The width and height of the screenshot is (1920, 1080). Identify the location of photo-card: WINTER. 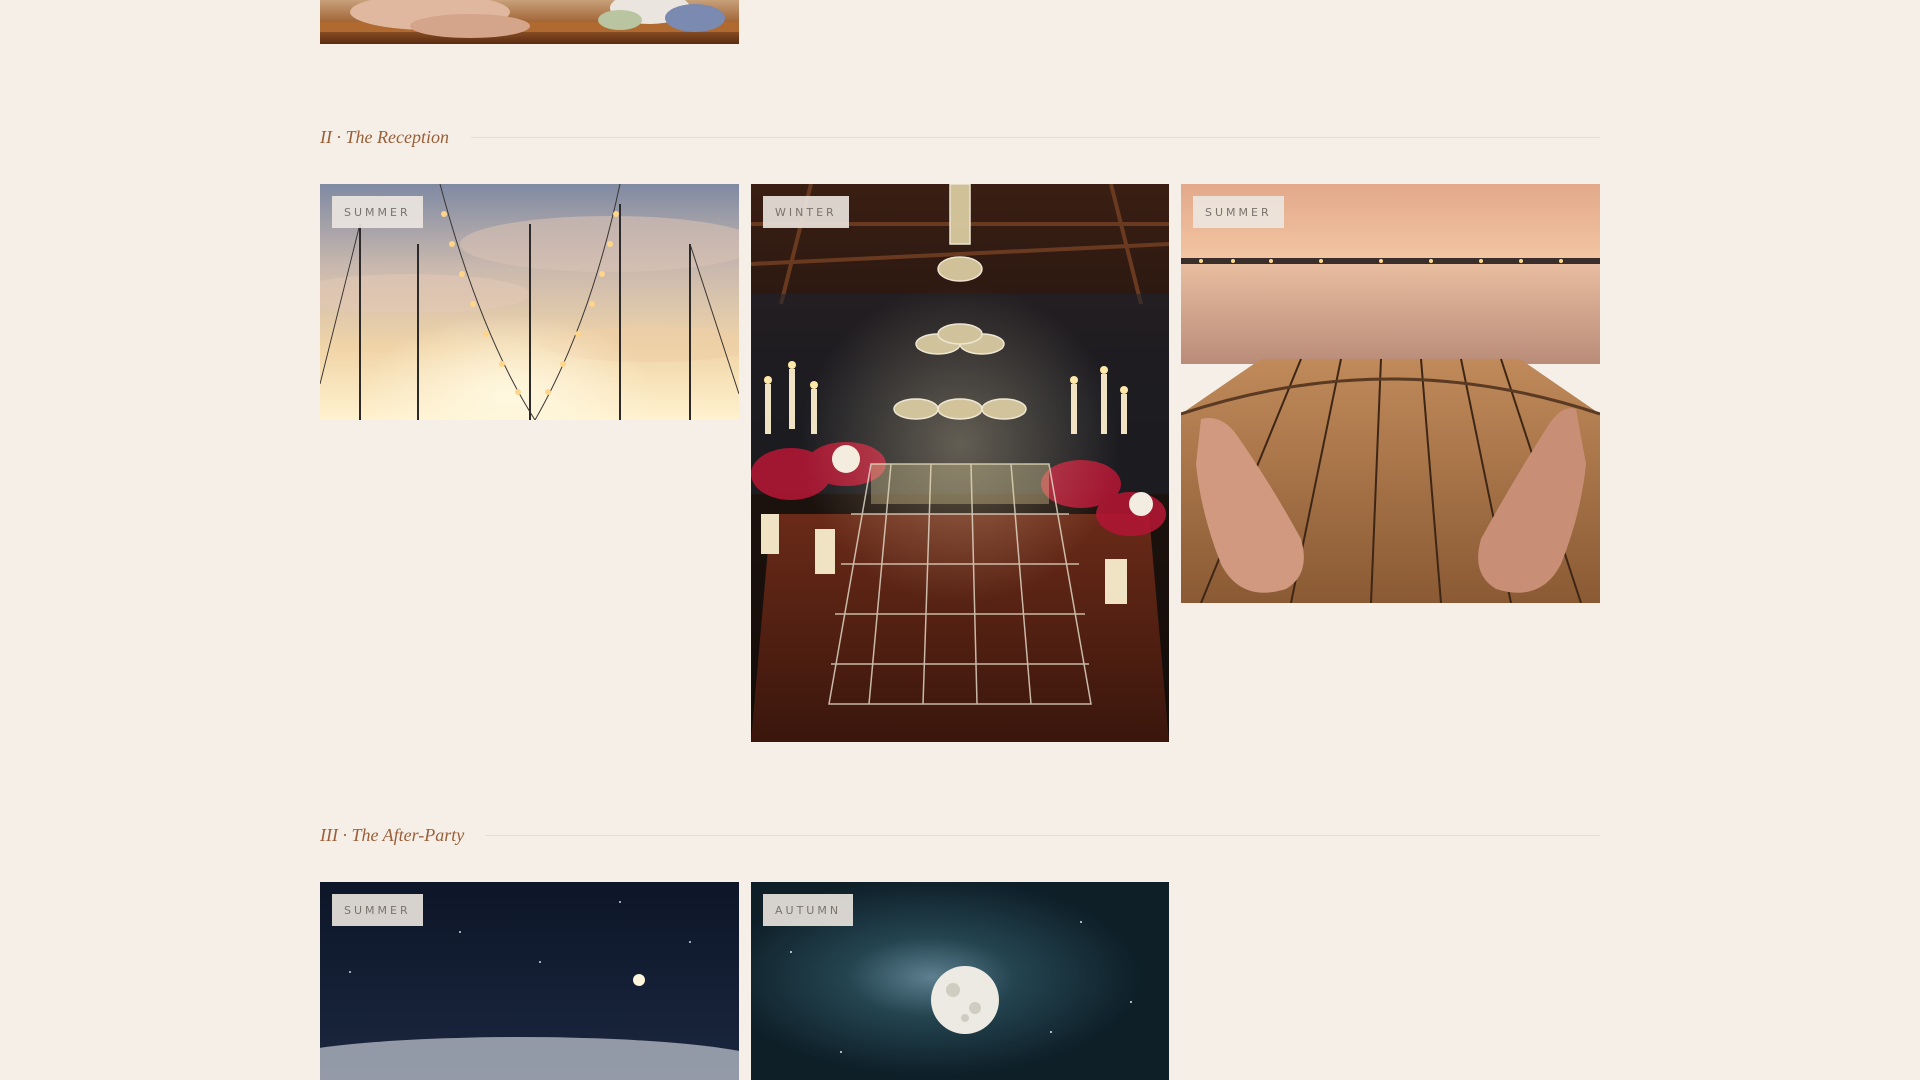
(960, 463).